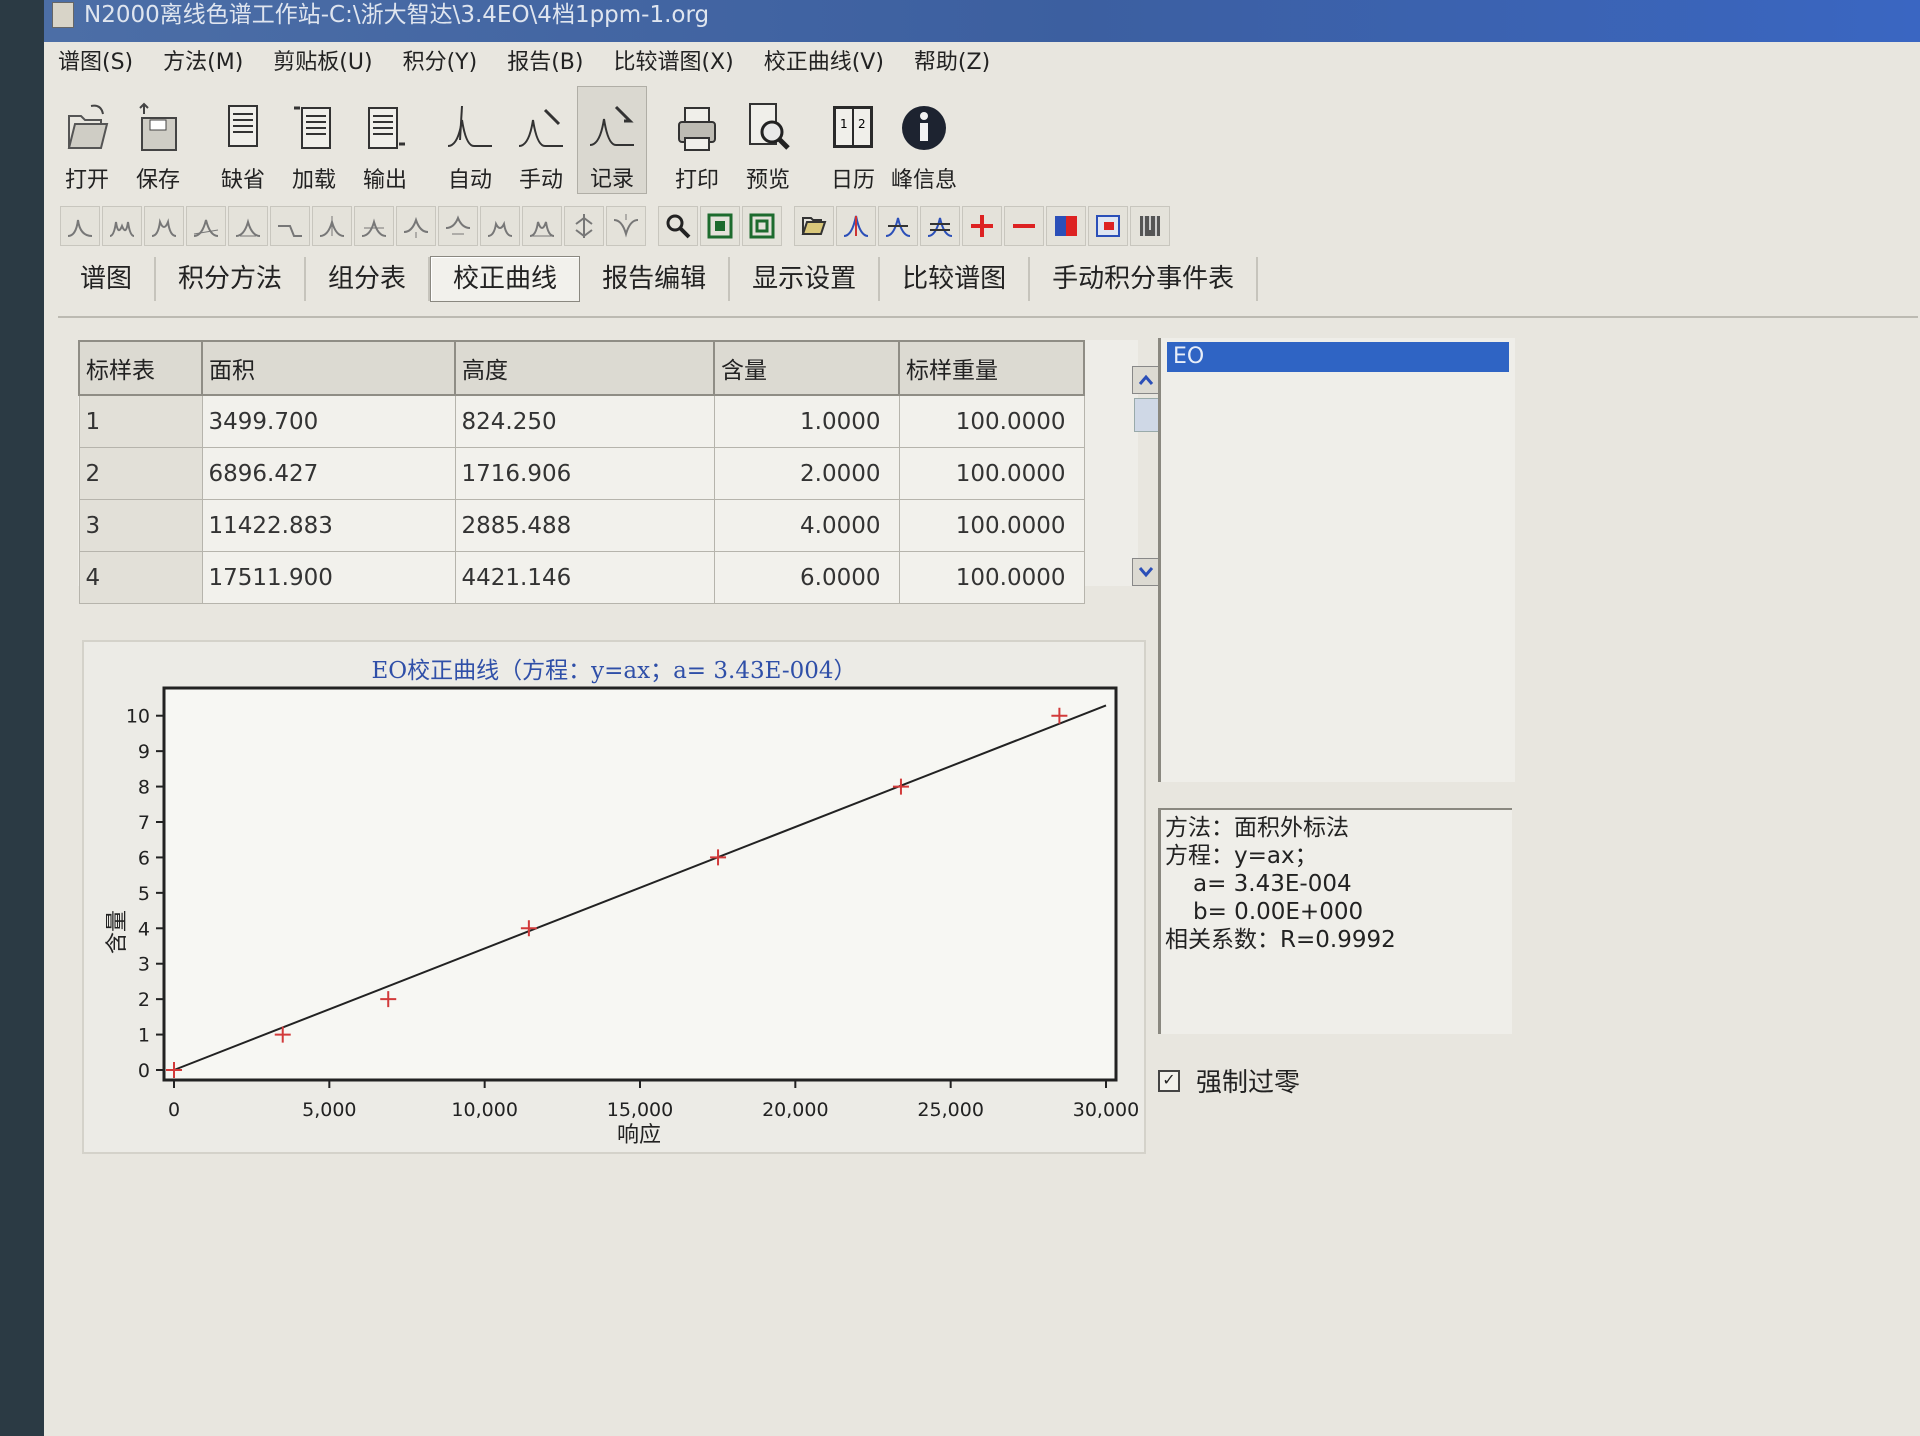  What do you see at coordinates (140, 577) in the screenshot?
I see `row-index: 4` at bounding box center [140, 577].